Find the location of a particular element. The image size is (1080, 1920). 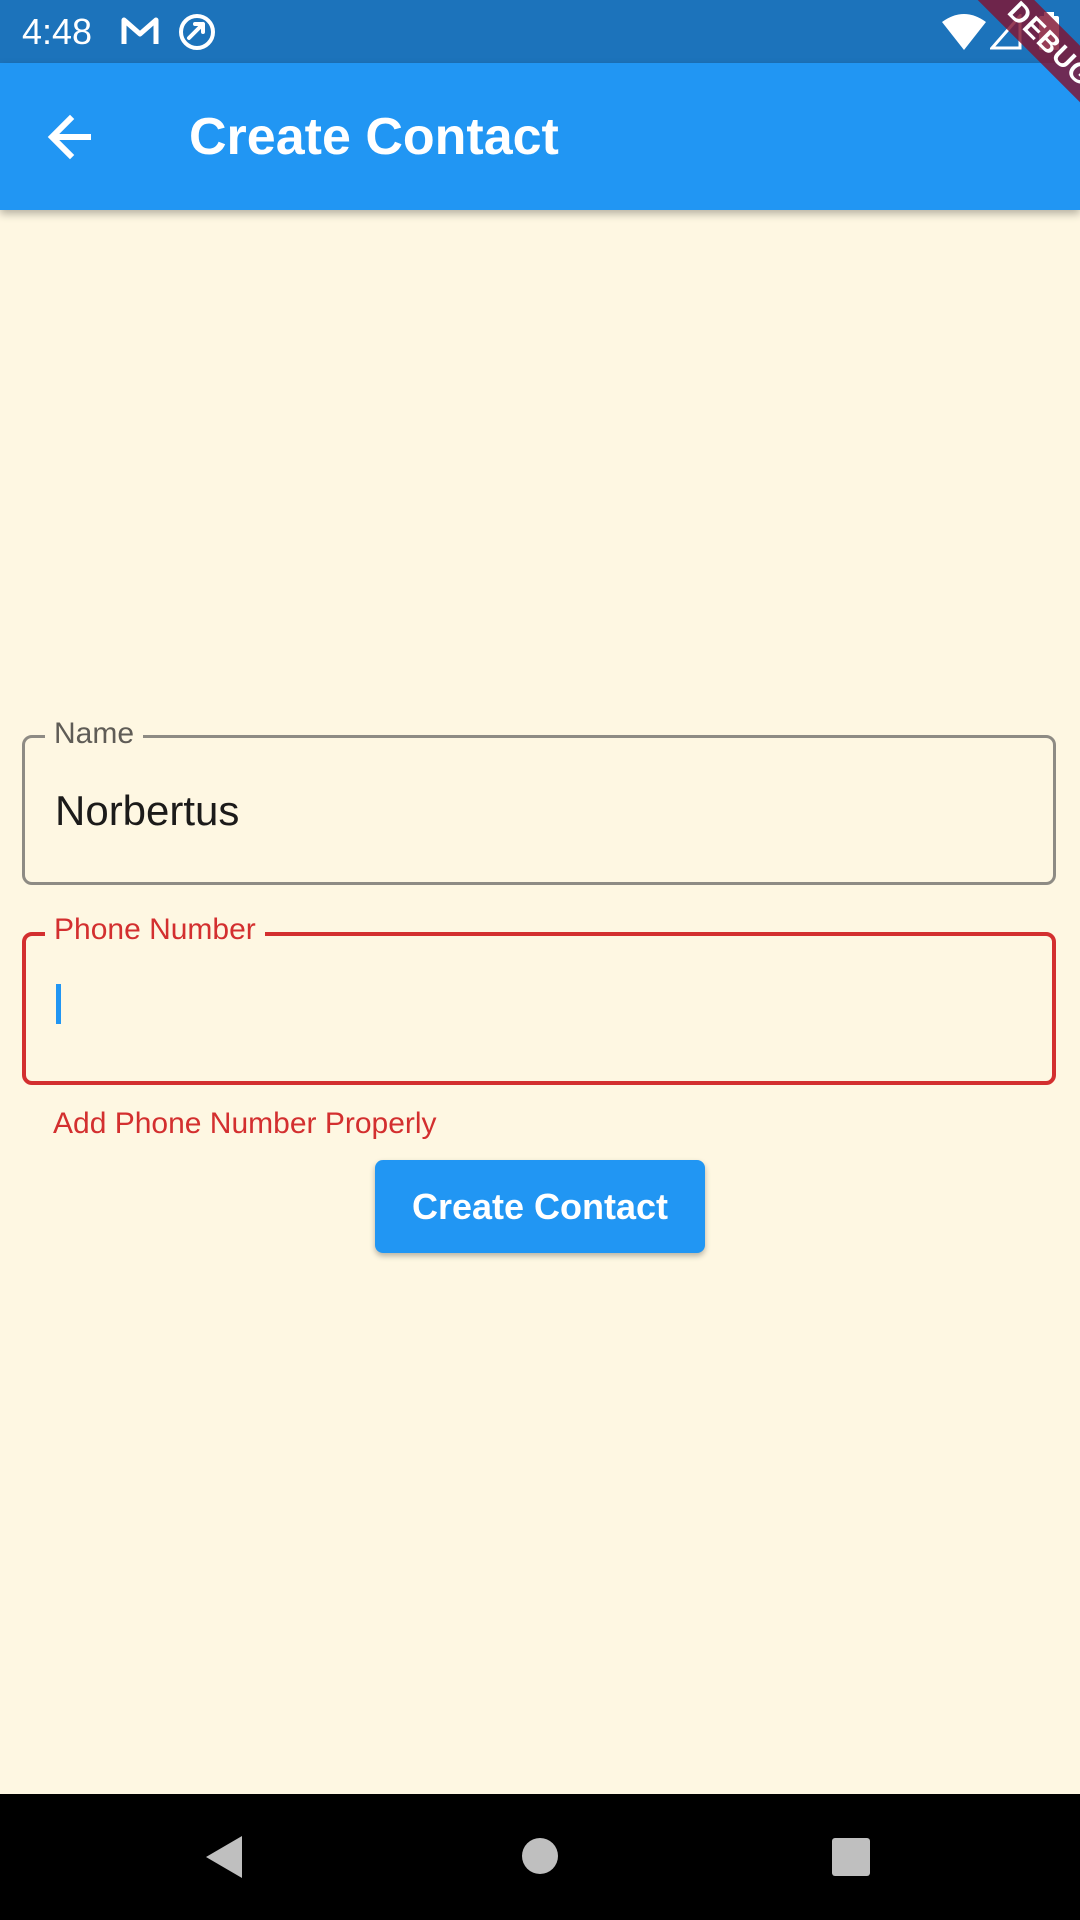

system-nav-bar is located at coordinates (540, 1857).